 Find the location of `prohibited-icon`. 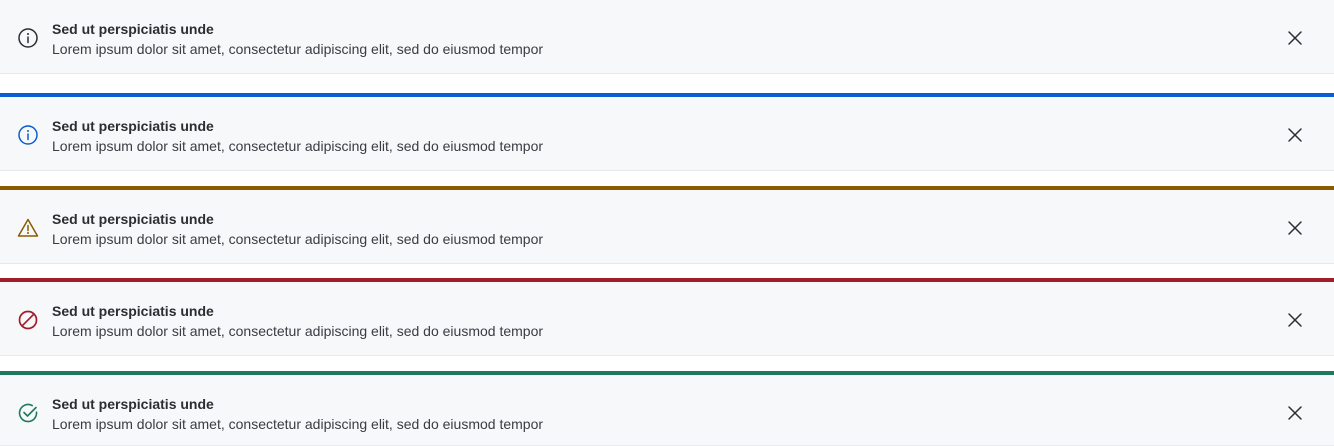

prohibited-icon is located at coordinates (28, 320).